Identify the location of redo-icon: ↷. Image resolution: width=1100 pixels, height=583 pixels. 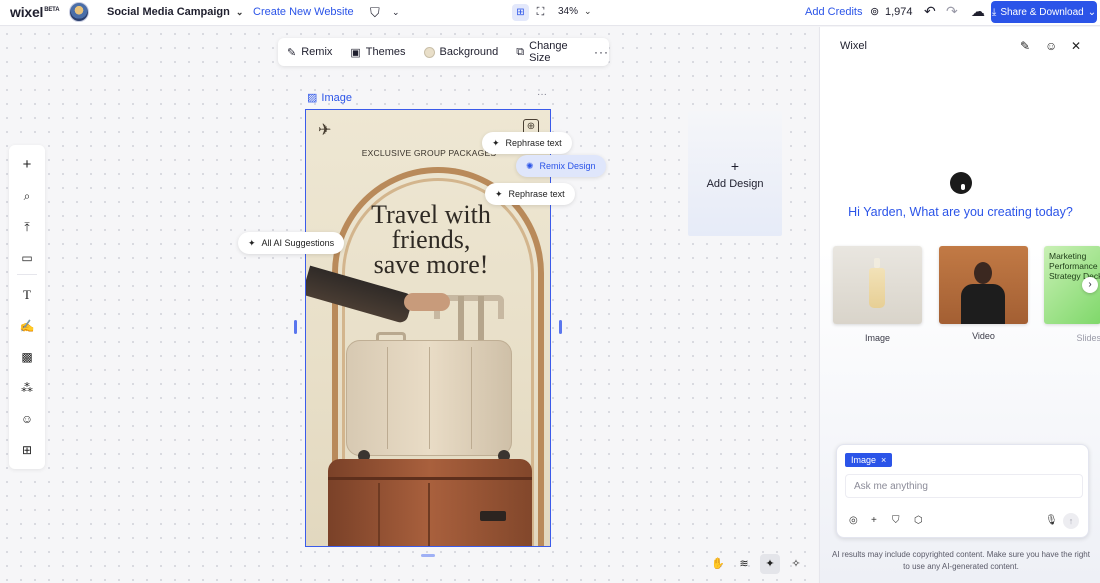
(952, 11).